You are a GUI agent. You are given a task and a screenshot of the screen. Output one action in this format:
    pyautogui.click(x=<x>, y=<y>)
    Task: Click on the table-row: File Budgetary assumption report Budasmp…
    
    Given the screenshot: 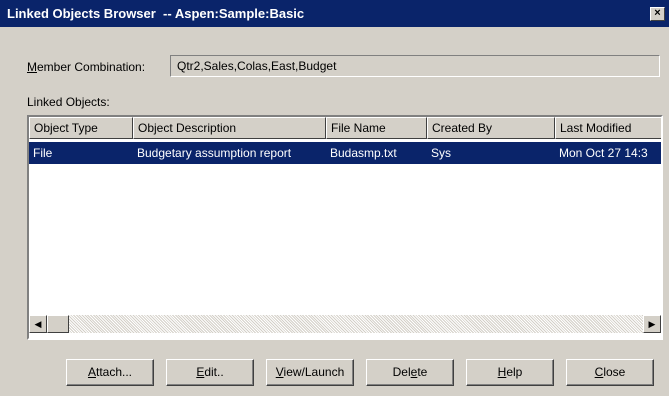 What is the action you would take?
    pyautogui.click(x=345, y=153)
    